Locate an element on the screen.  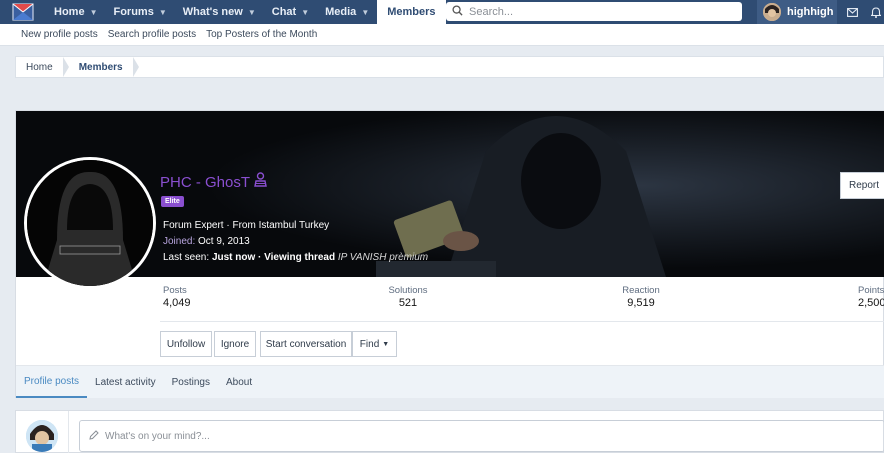
tab-profile-posts: Profile posts is located at coordinates (52, 382).